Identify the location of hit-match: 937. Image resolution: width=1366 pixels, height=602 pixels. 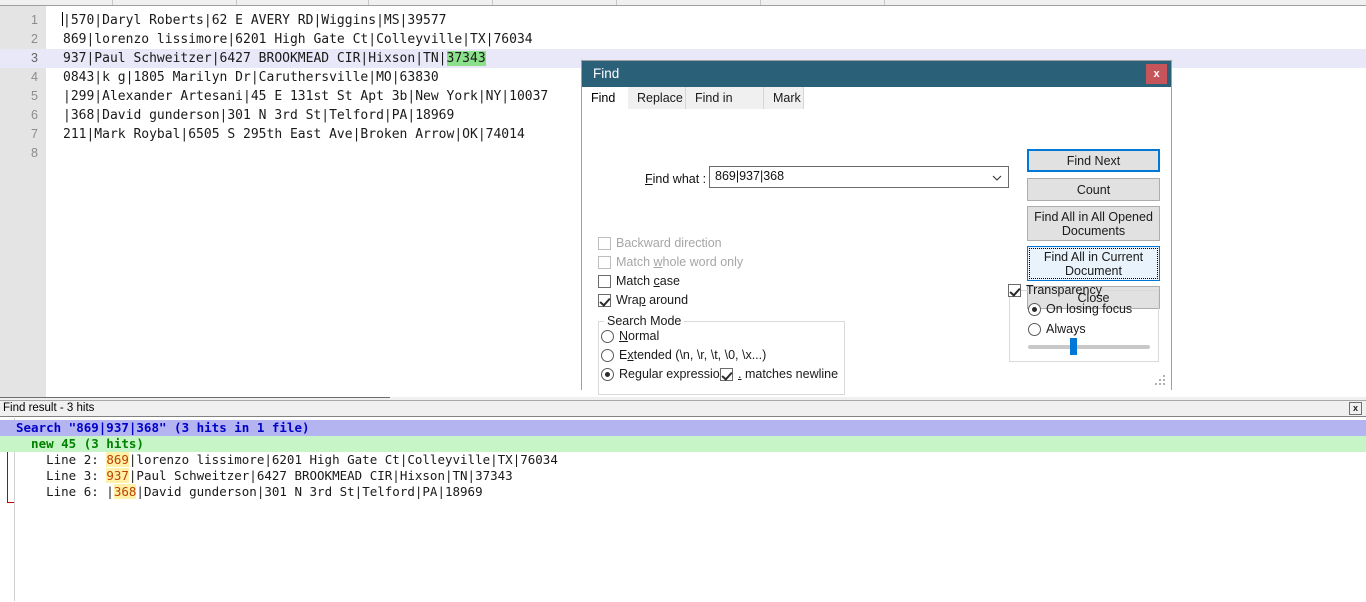
(117, 475).